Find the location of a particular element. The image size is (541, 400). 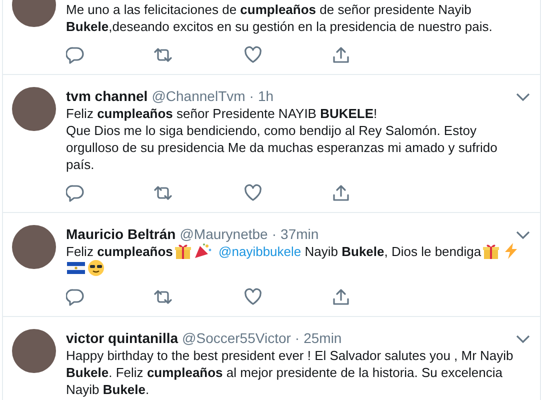

tweet-text: Feliz cumpleaños señor Presidente NAYIB BUKELE! Que Dios me lo siga bendiciendo, como bendijo al Rey Salomón. Estoy orgulloso de su presidencia Me da muchas esperanzas mi amado y sufrido país. is located at coordinates (282, 139).